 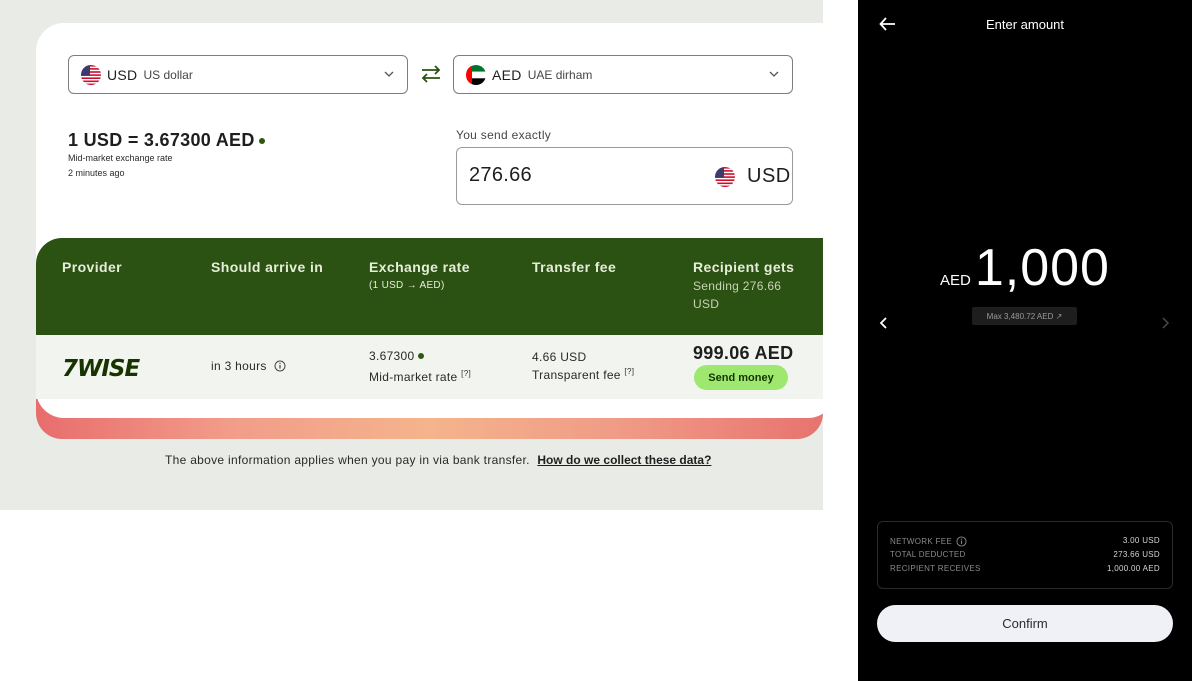 I want to click on wise-logo: 7WISE, so click(x=101, y=367).